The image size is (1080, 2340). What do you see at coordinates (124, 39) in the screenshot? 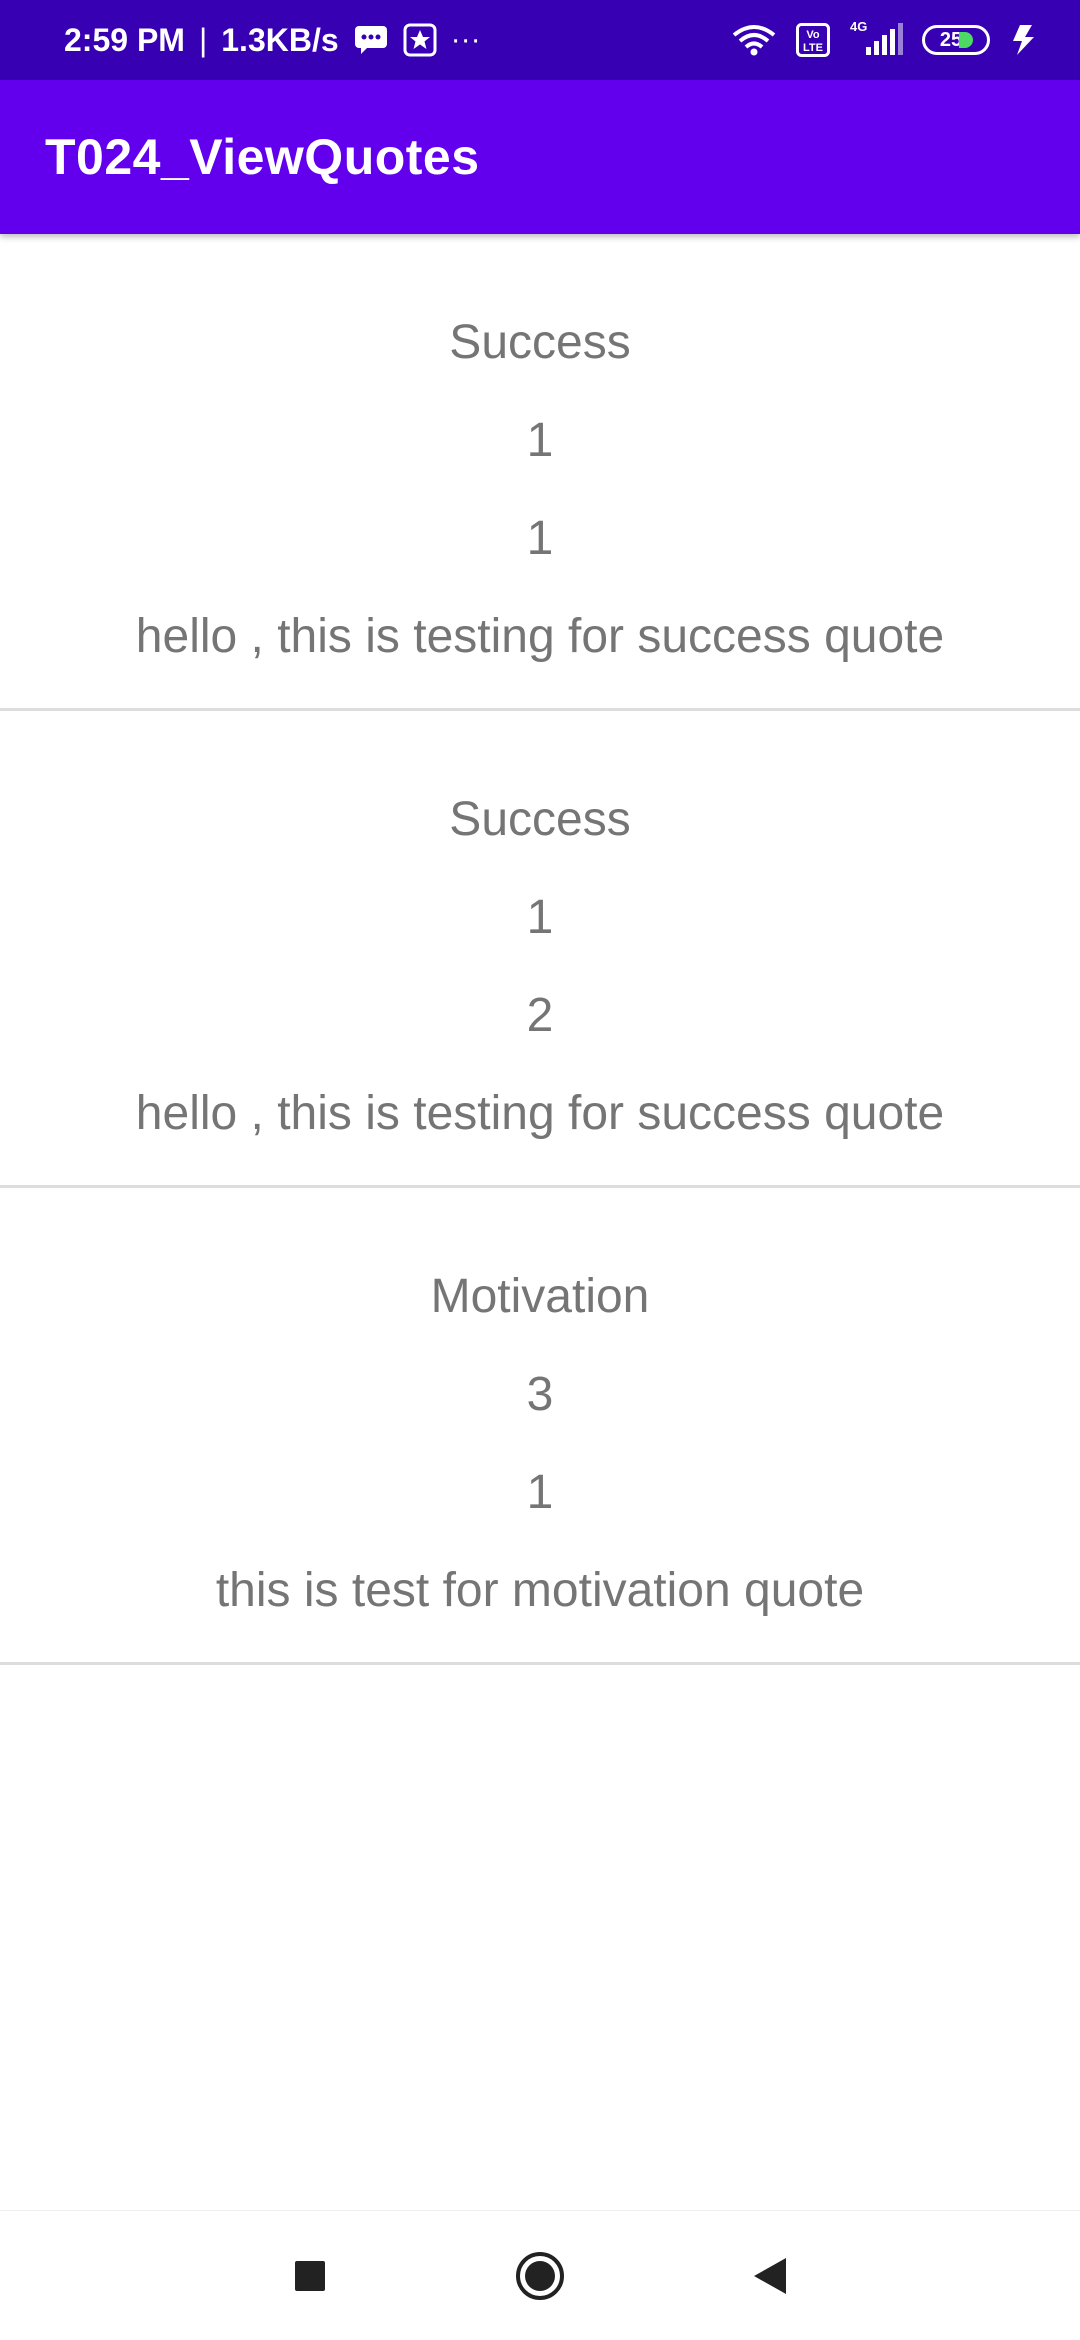
I see `status-time: 2:59 PM` at bounding box center [124, 39].